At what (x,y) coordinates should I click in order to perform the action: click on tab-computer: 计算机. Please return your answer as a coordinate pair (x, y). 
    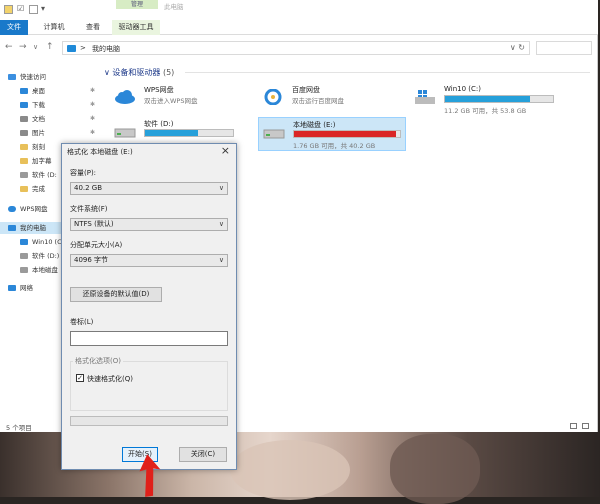
    Looking at the image, I should click on (54, 27).